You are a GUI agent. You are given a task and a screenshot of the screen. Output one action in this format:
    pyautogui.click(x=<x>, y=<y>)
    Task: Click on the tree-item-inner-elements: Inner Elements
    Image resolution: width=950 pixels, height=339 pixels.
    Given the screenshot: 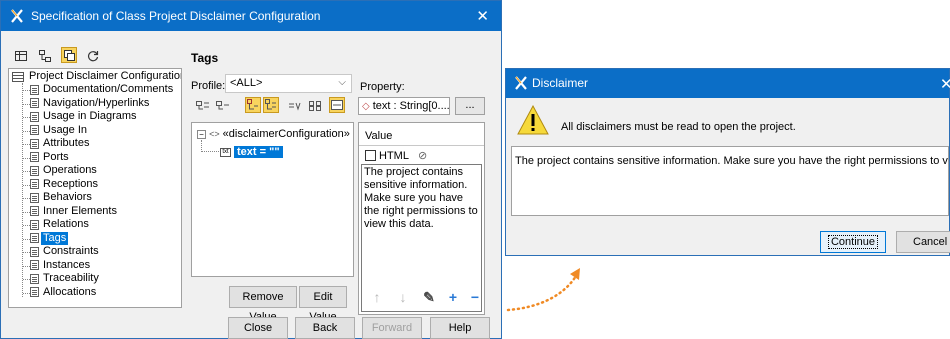 What is the action you would take?
    pyautogui.click(x=74, y=211)
    